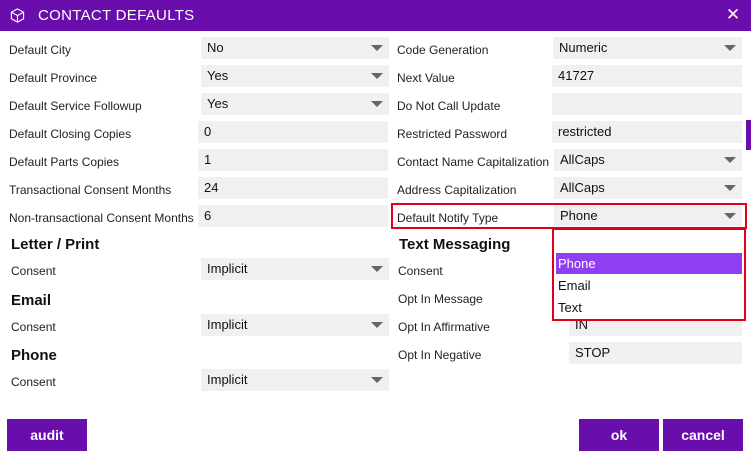 The width and height of the screenshot is (751, 456). Describe the element at coordinates (218, 103) in the screenshot. I see `default-service-followup-value: Yes` at that location.